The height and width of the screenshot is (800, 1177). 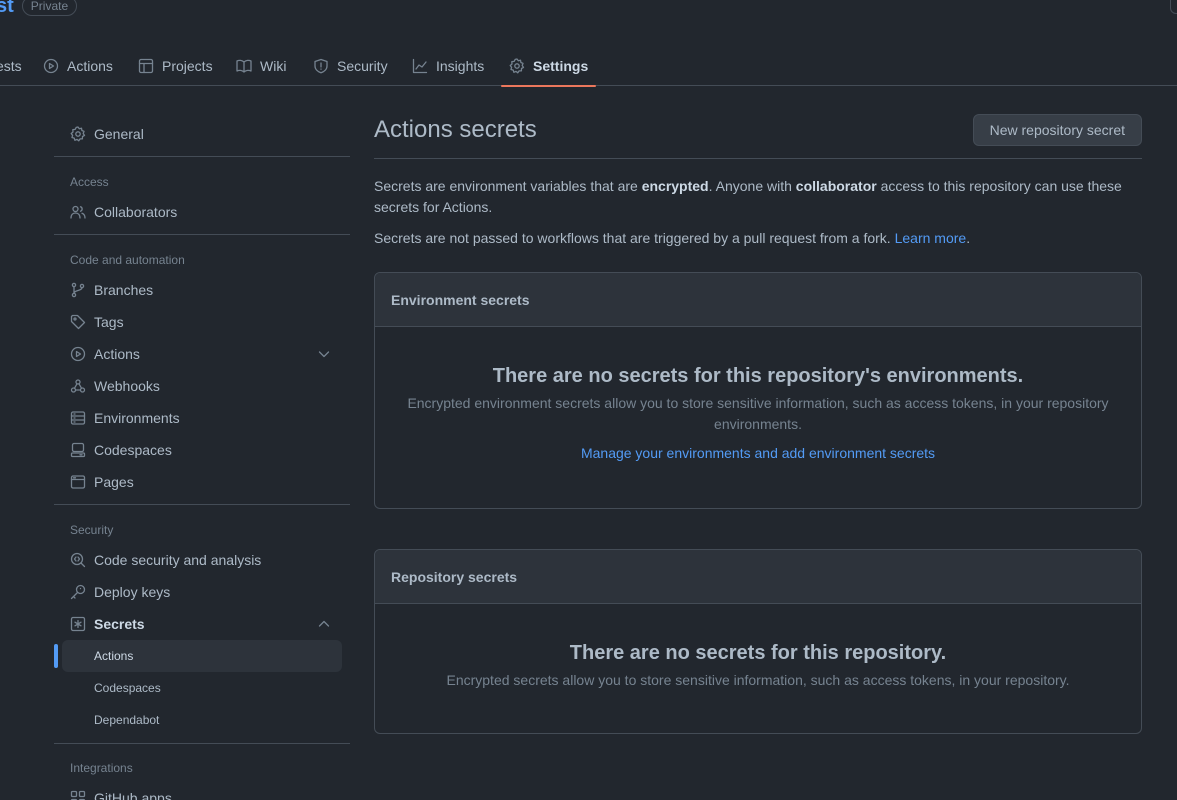 What do you see at coordinates (198, 386) in the screenshot?
I see `sidebar-item-webhooks: Webhooks` at bounding box center [198, 386].